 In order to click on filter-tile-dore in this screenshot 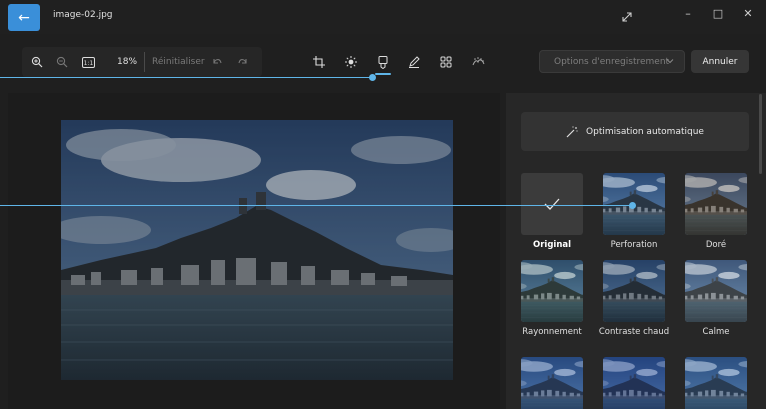, I will do `click(716, 204)`.